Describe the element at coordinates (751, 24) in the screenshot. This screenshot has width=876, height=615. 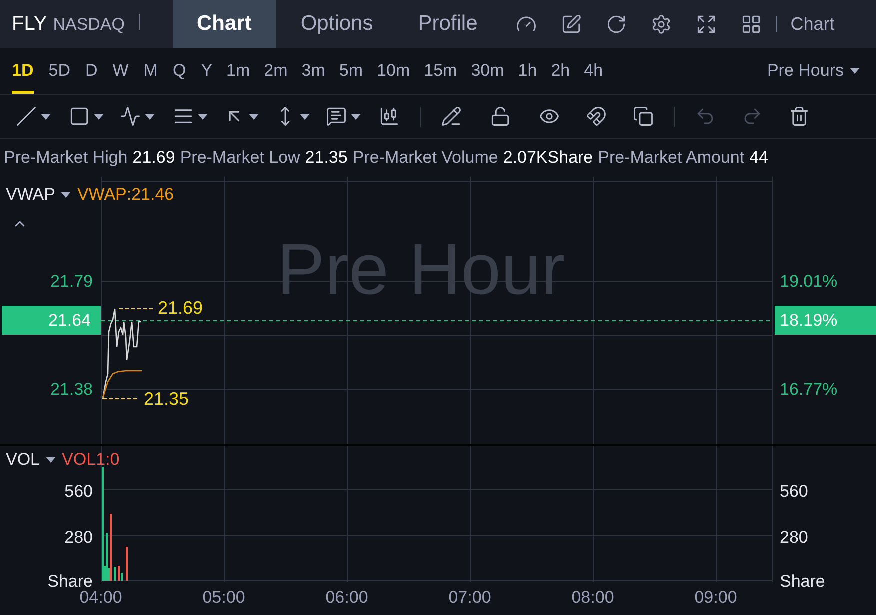
I see `grid-icon` at that location.